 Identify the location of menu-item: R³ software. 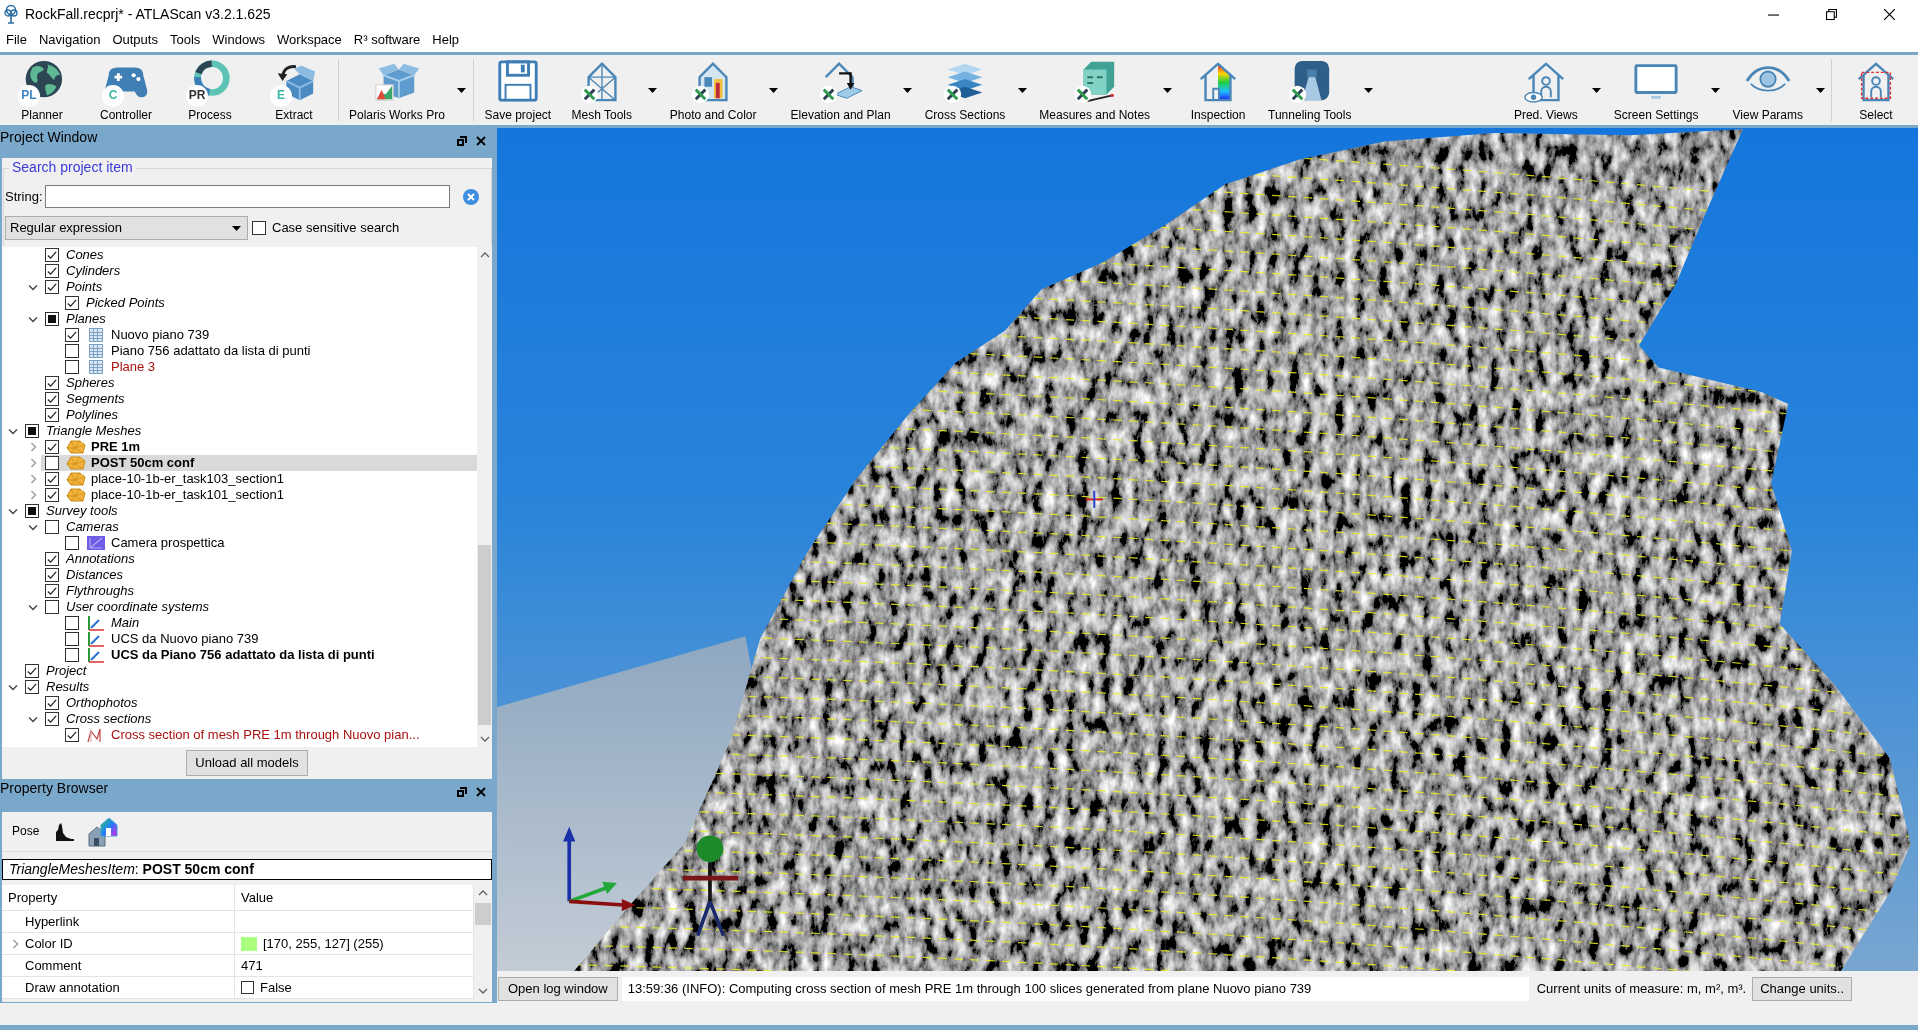
(387, 40).